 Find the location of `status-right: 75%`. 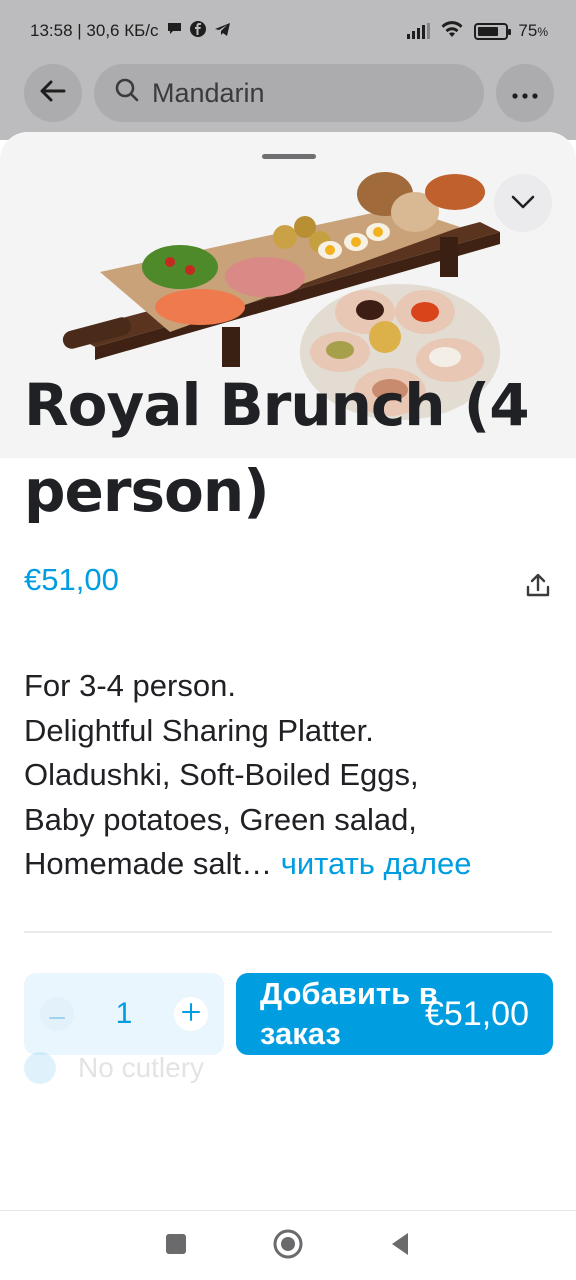

status-right: 75% is located at coordinates (477, 31).